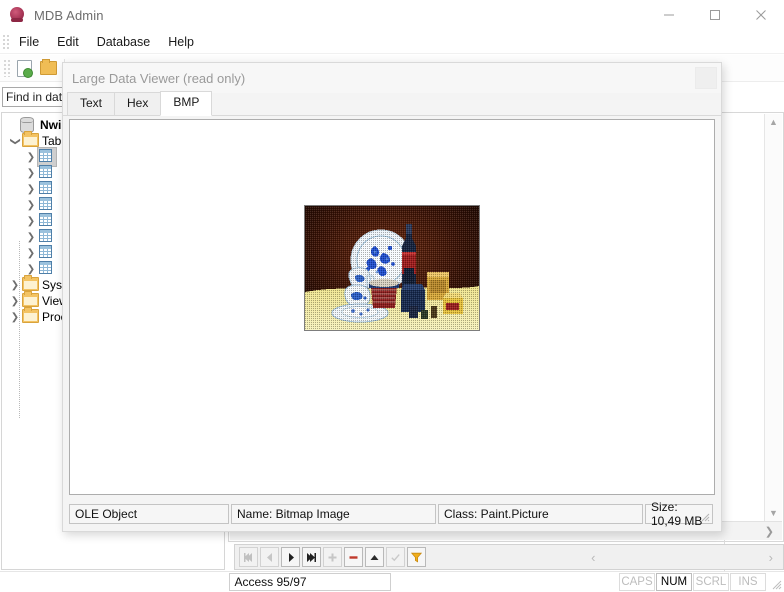 This screenshot has width=784, height=592. What do you see at coordinates (52, 285) in the screenshot?
I see `tree-label-system: Sys` at bounding box center [52, 285].